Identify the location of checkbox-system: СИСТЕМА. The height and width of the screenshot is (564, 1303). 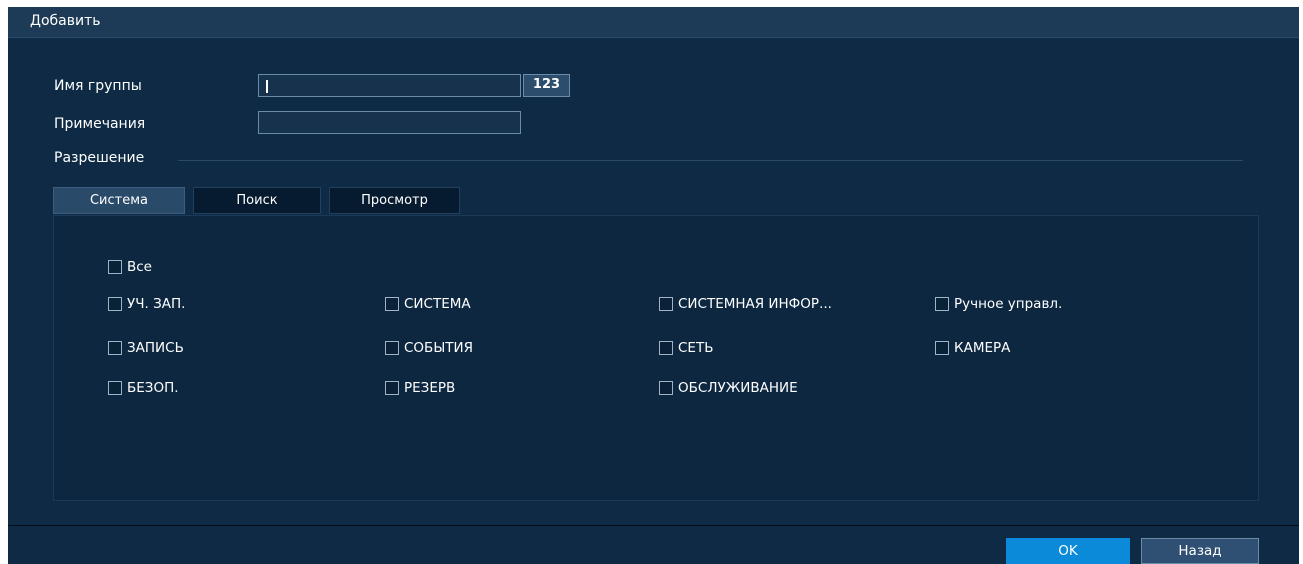
(428, 304).